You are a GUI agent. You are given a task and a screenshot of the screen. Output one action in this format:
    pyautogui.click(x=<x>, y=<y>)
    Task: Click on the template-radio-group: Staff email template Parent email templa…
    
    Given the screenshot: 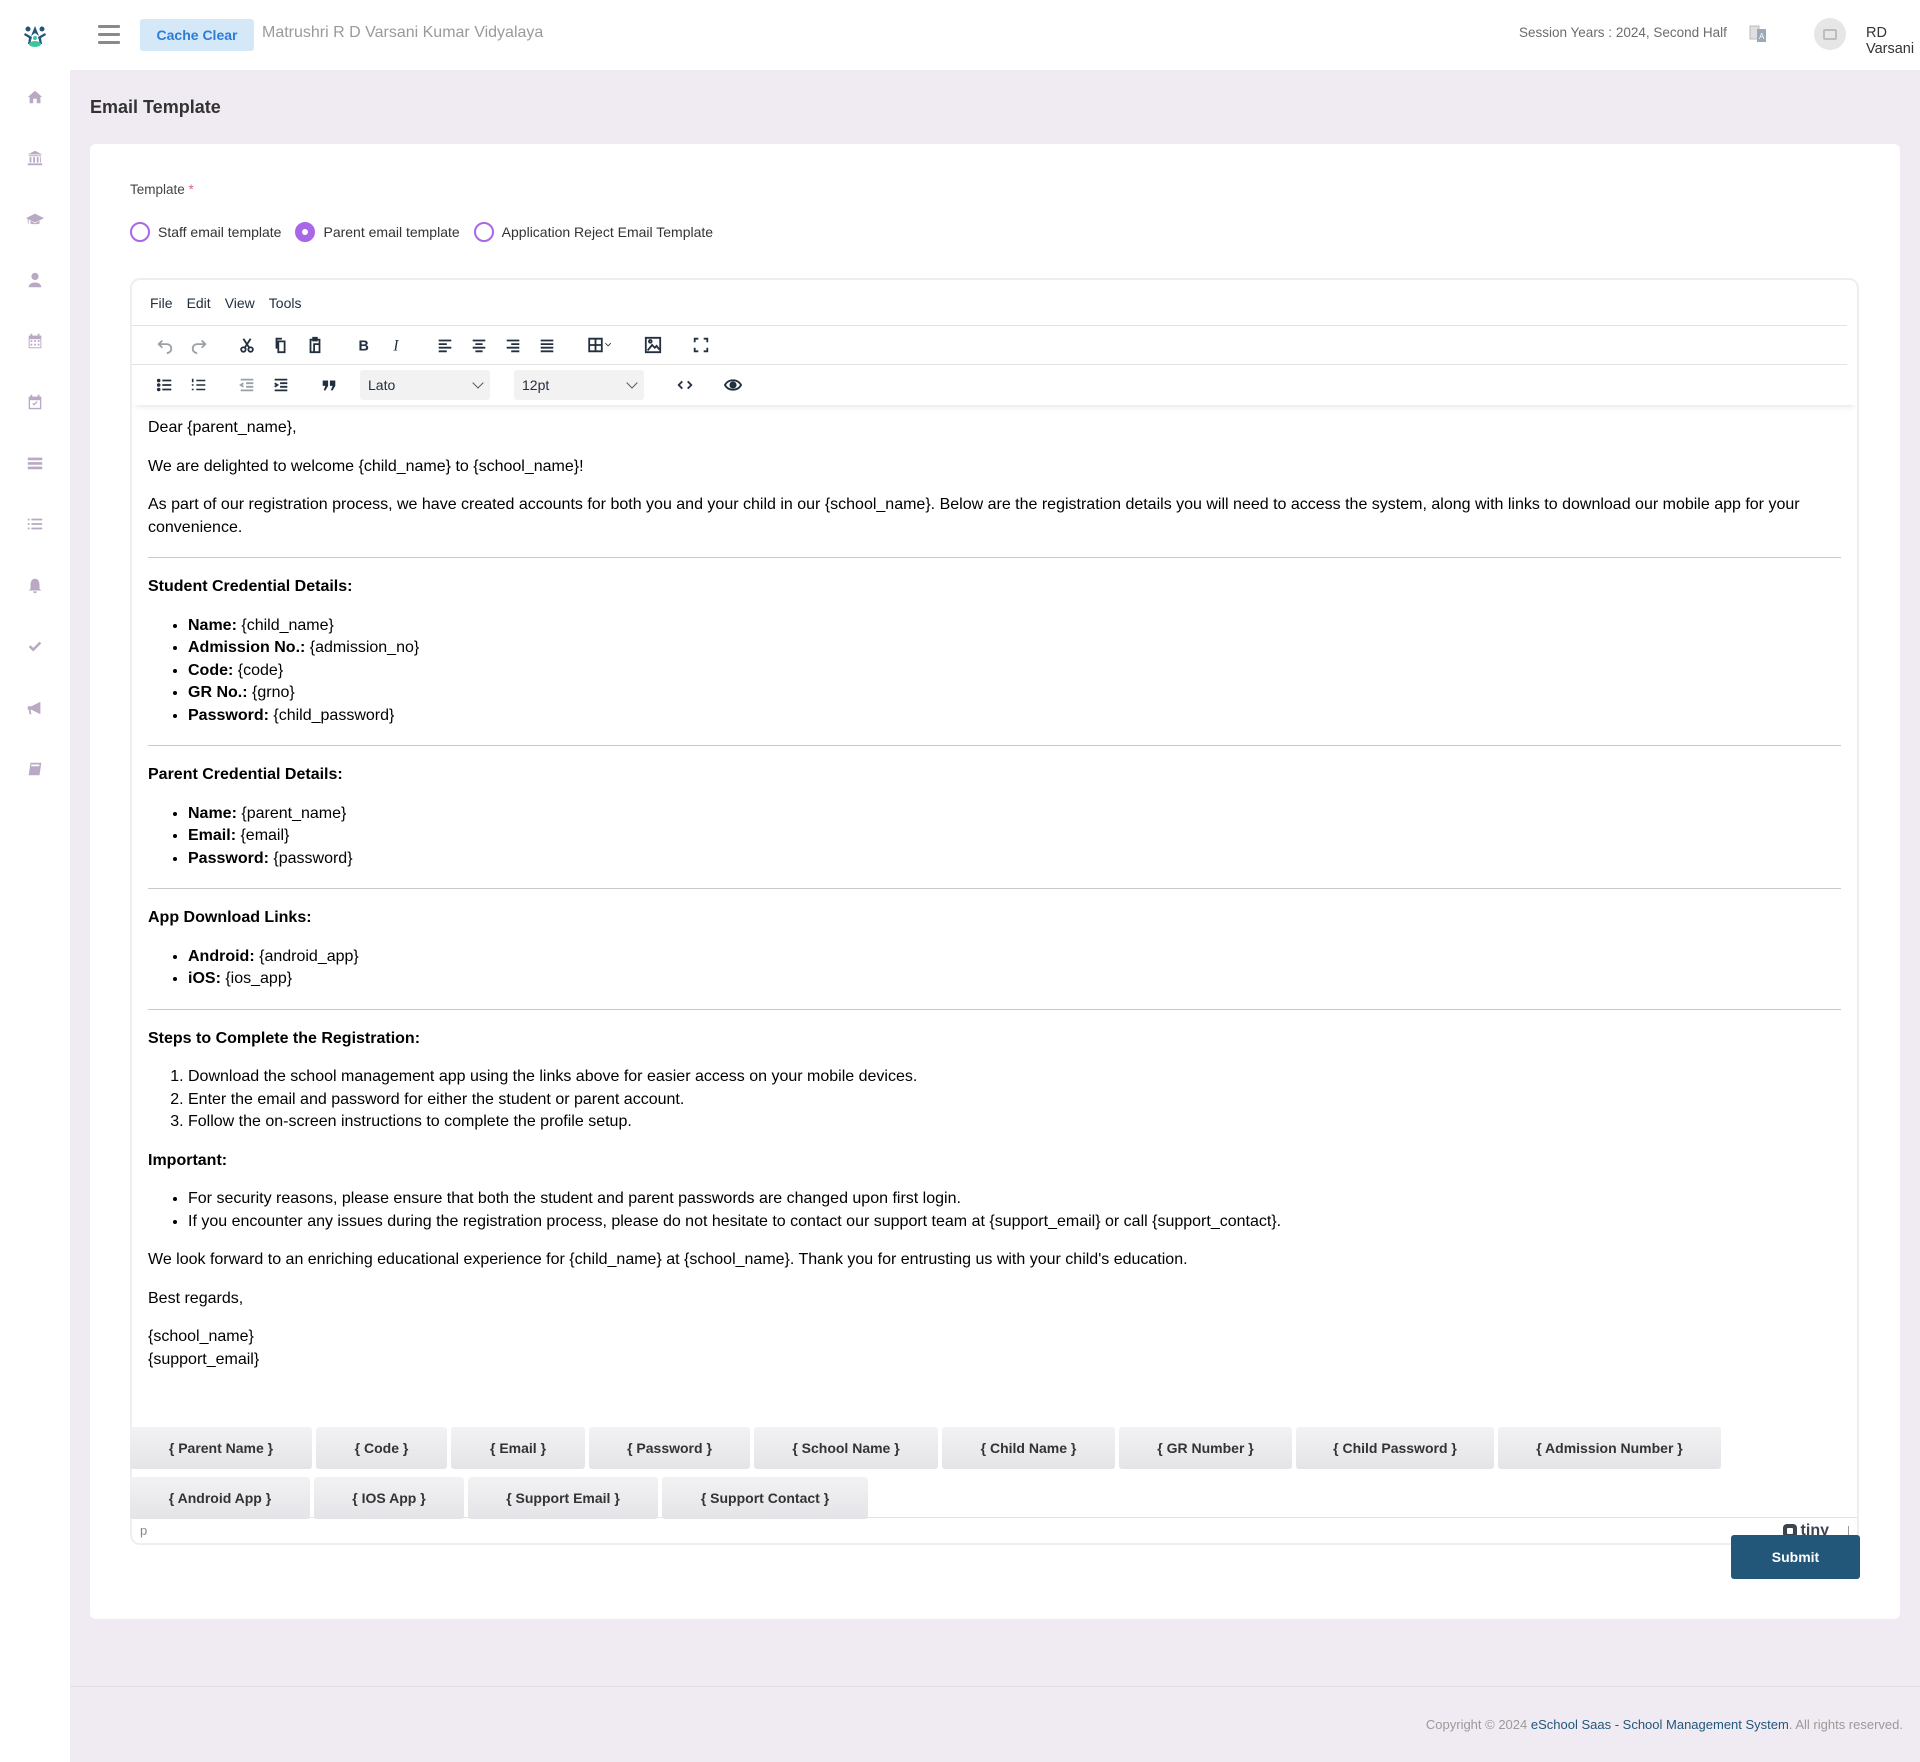 What is the action you would take?
    pyautogui.click(x=428, y=232)
    